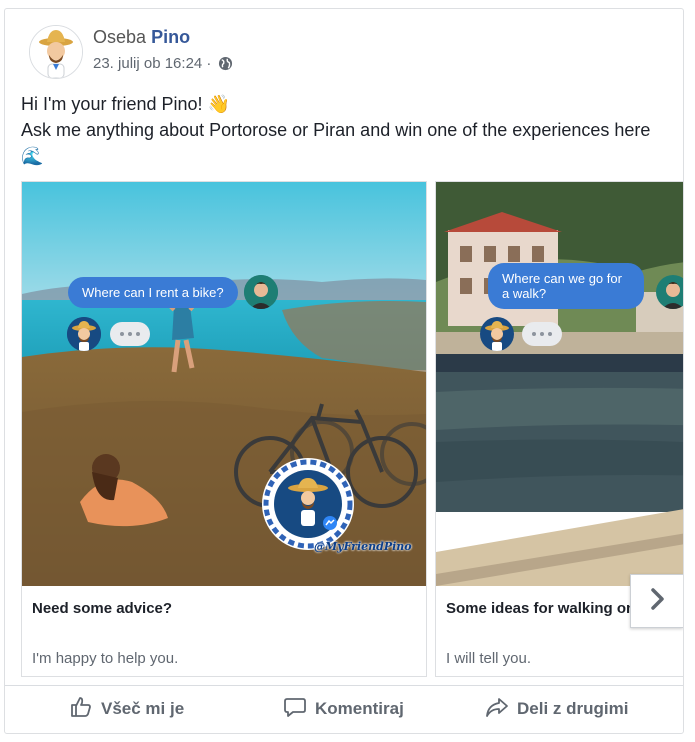  What do you see at coordinates (81, 709) in the screenshot?
I see `thumbs-up-icon` at bounding box center [81, 709].